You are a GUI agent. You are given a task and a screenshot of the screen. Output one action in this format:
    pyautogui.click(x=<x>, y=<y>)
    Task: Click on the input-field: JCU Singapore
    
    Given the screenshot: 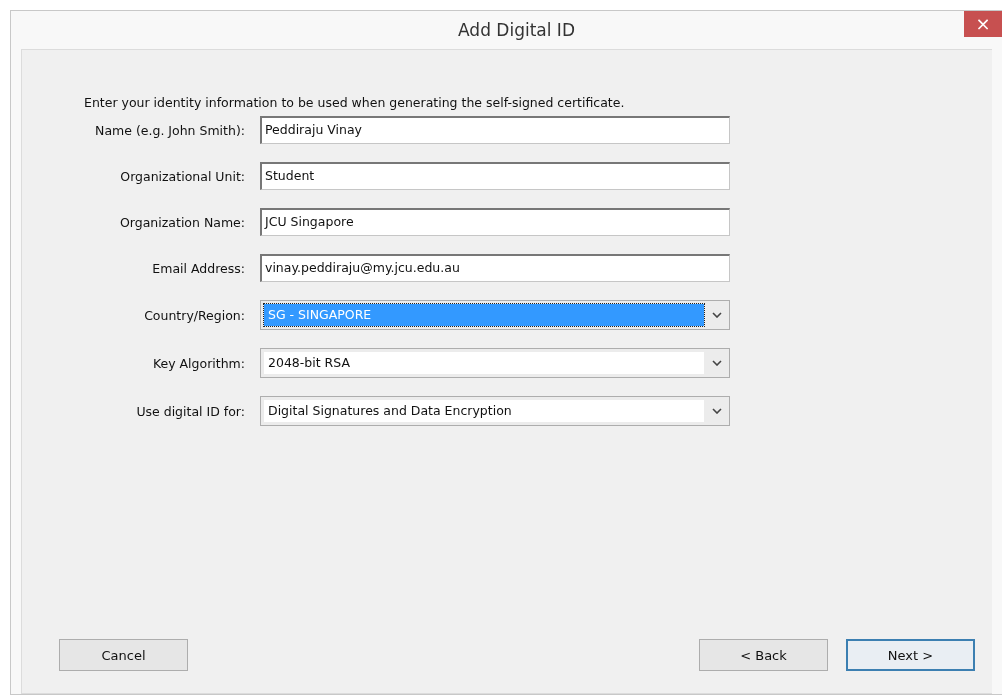 What is the action you would take?
    pyautogui.click(x=495, y=222)
    